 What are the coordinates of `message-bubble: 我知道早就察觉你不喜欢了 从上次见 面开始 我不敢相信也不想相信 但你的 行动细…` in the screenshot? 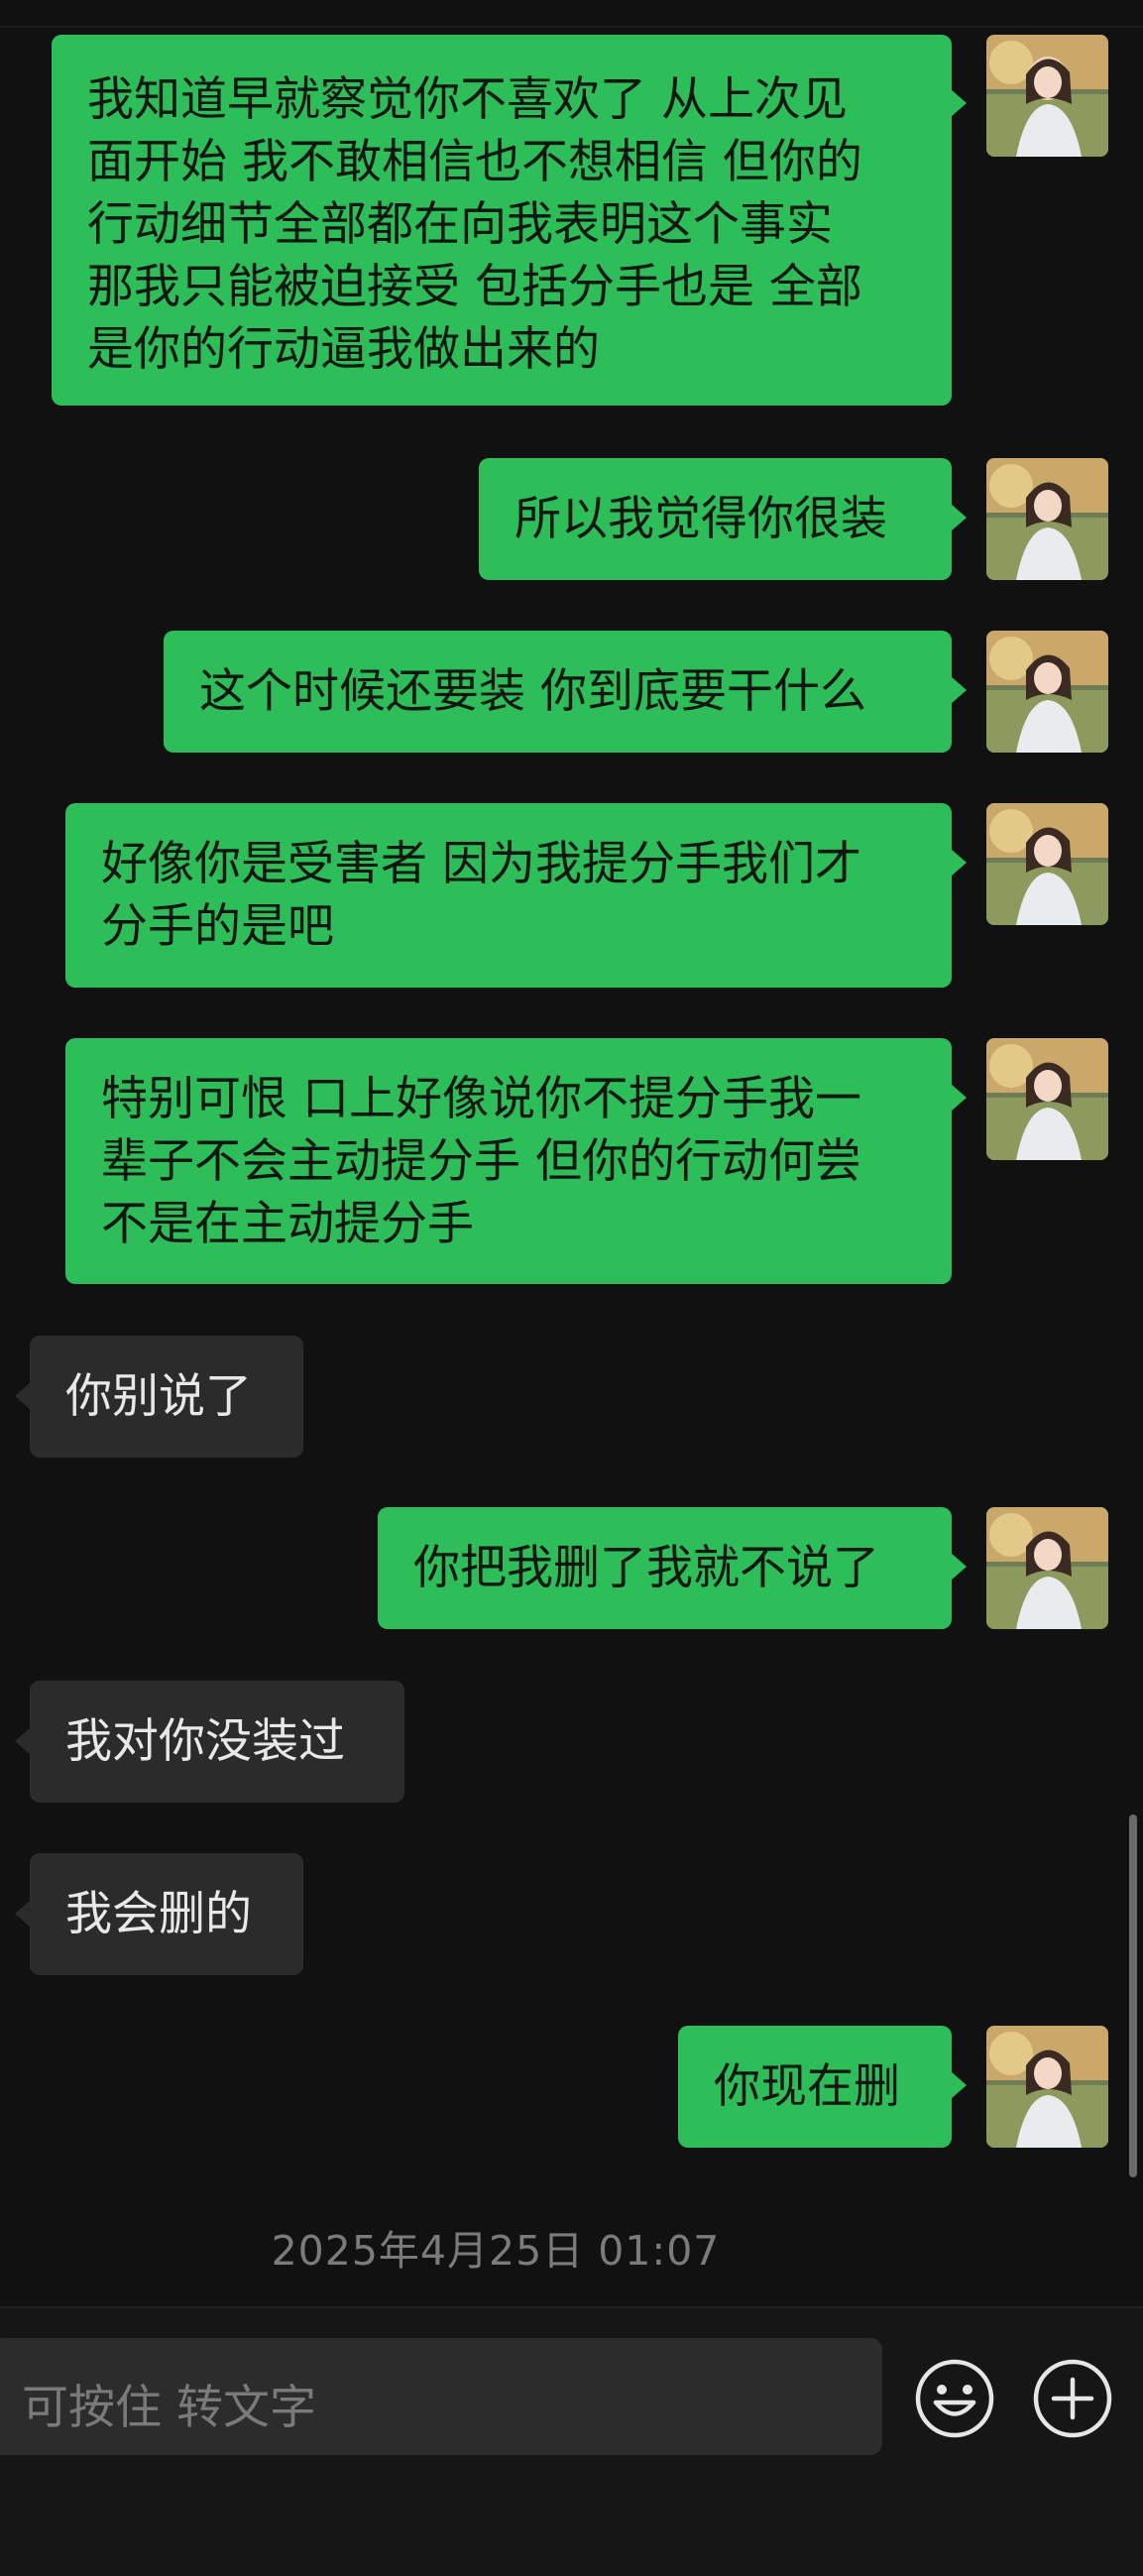 It's located at (502, 220).